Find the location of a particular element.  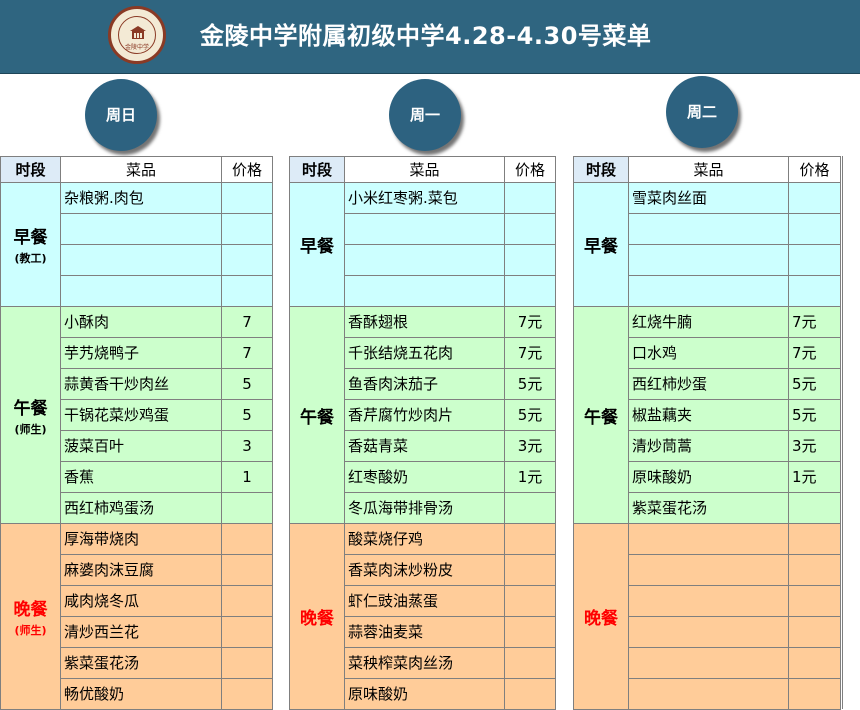

meal-name: 晚餐 is located at coordinates (30, 610).